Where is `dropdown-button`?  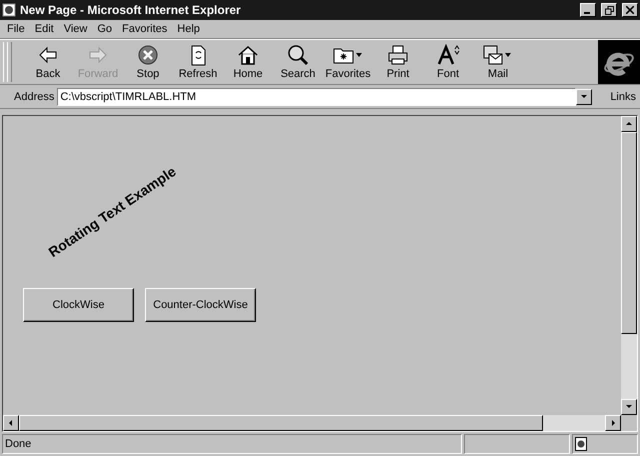
dropdown-button is located at coordinates (584, 97).